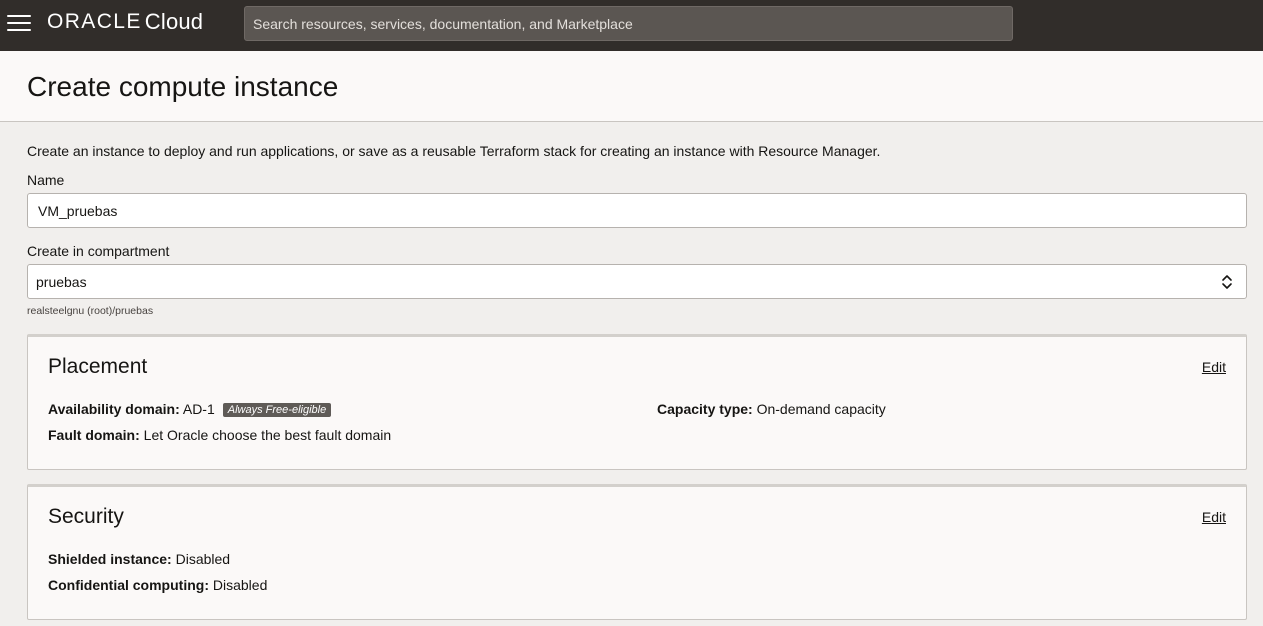  What do you see at coordinates (114, 409) in the screenshot?
I see `availability-domain-label: Availability domain:` at bounding box center [114, 409].